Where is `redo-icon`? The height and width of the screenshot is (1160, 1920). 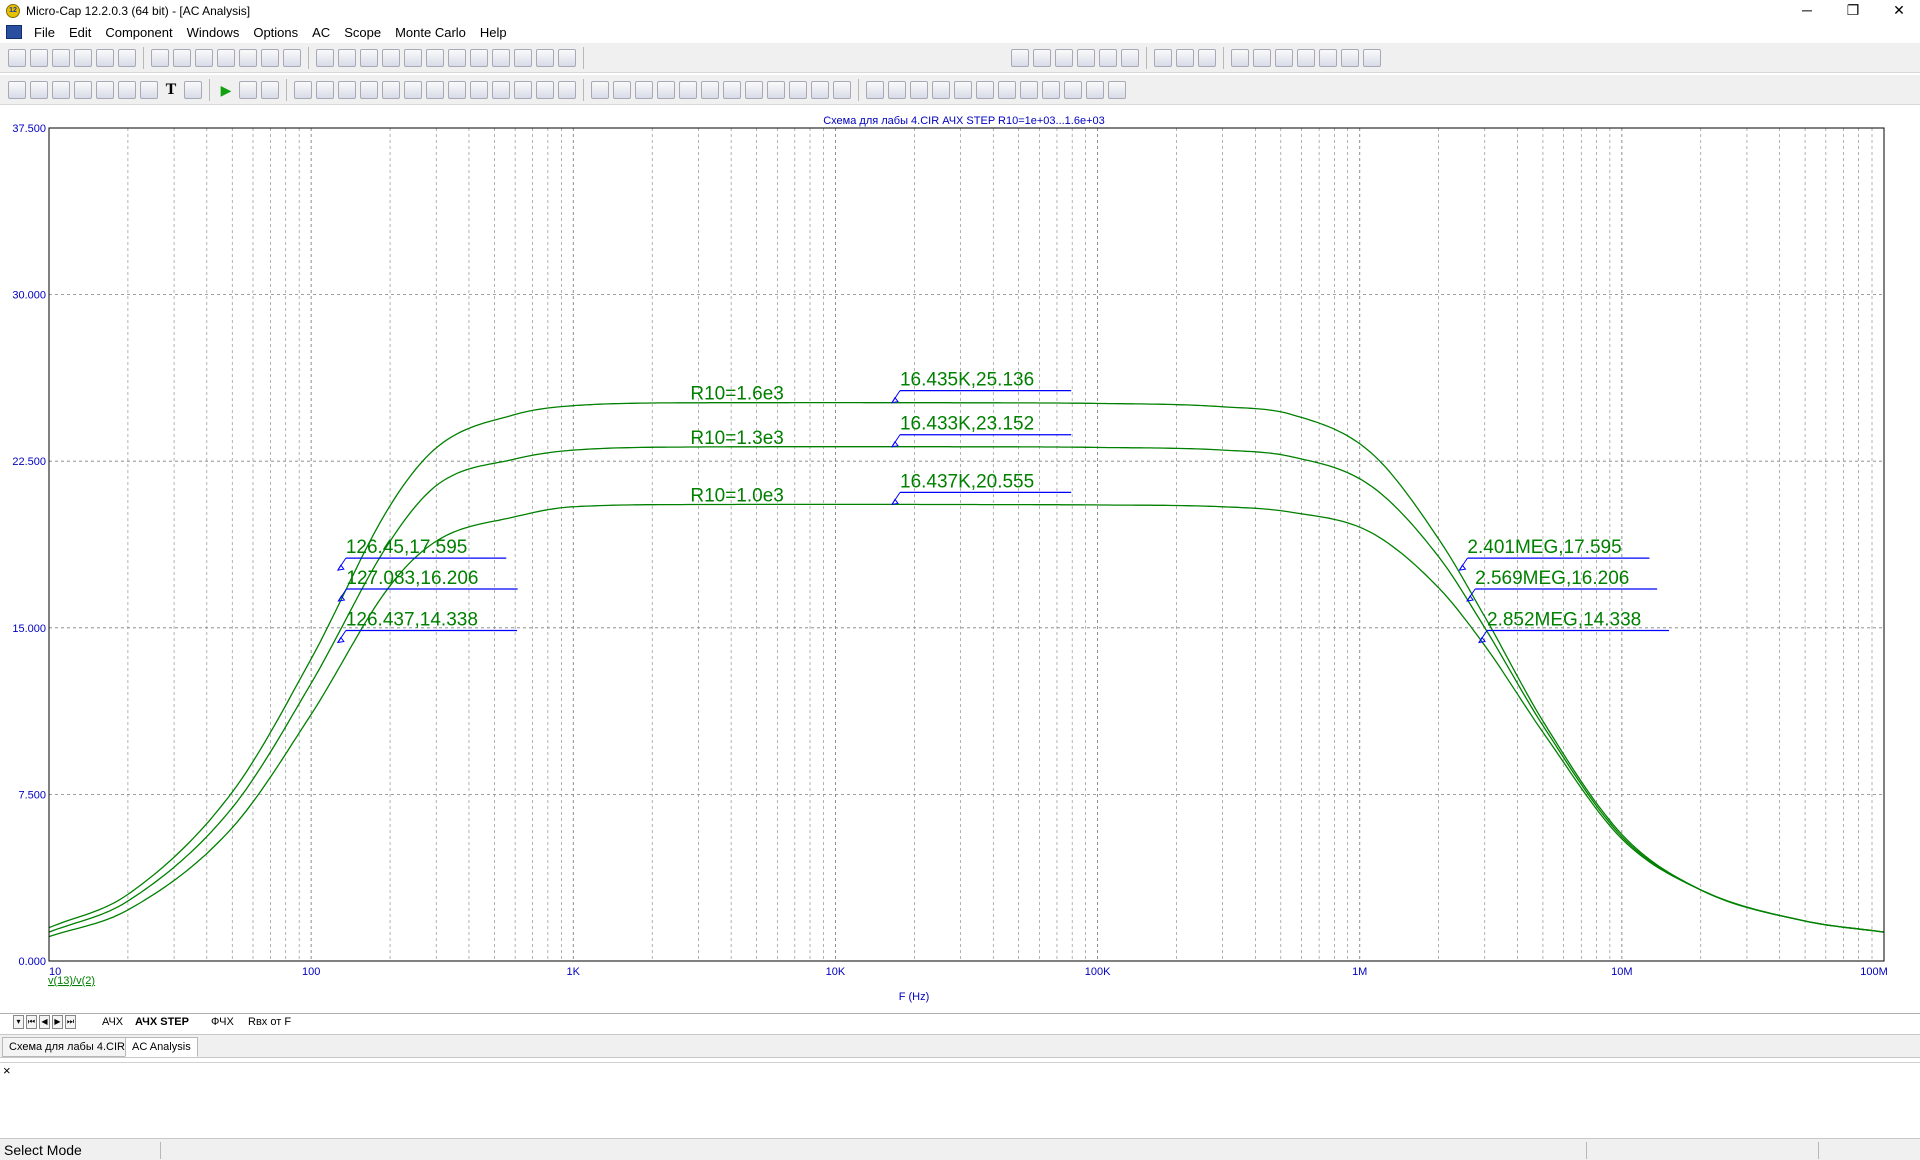
redo-icon is located at coordinates (182, 57).